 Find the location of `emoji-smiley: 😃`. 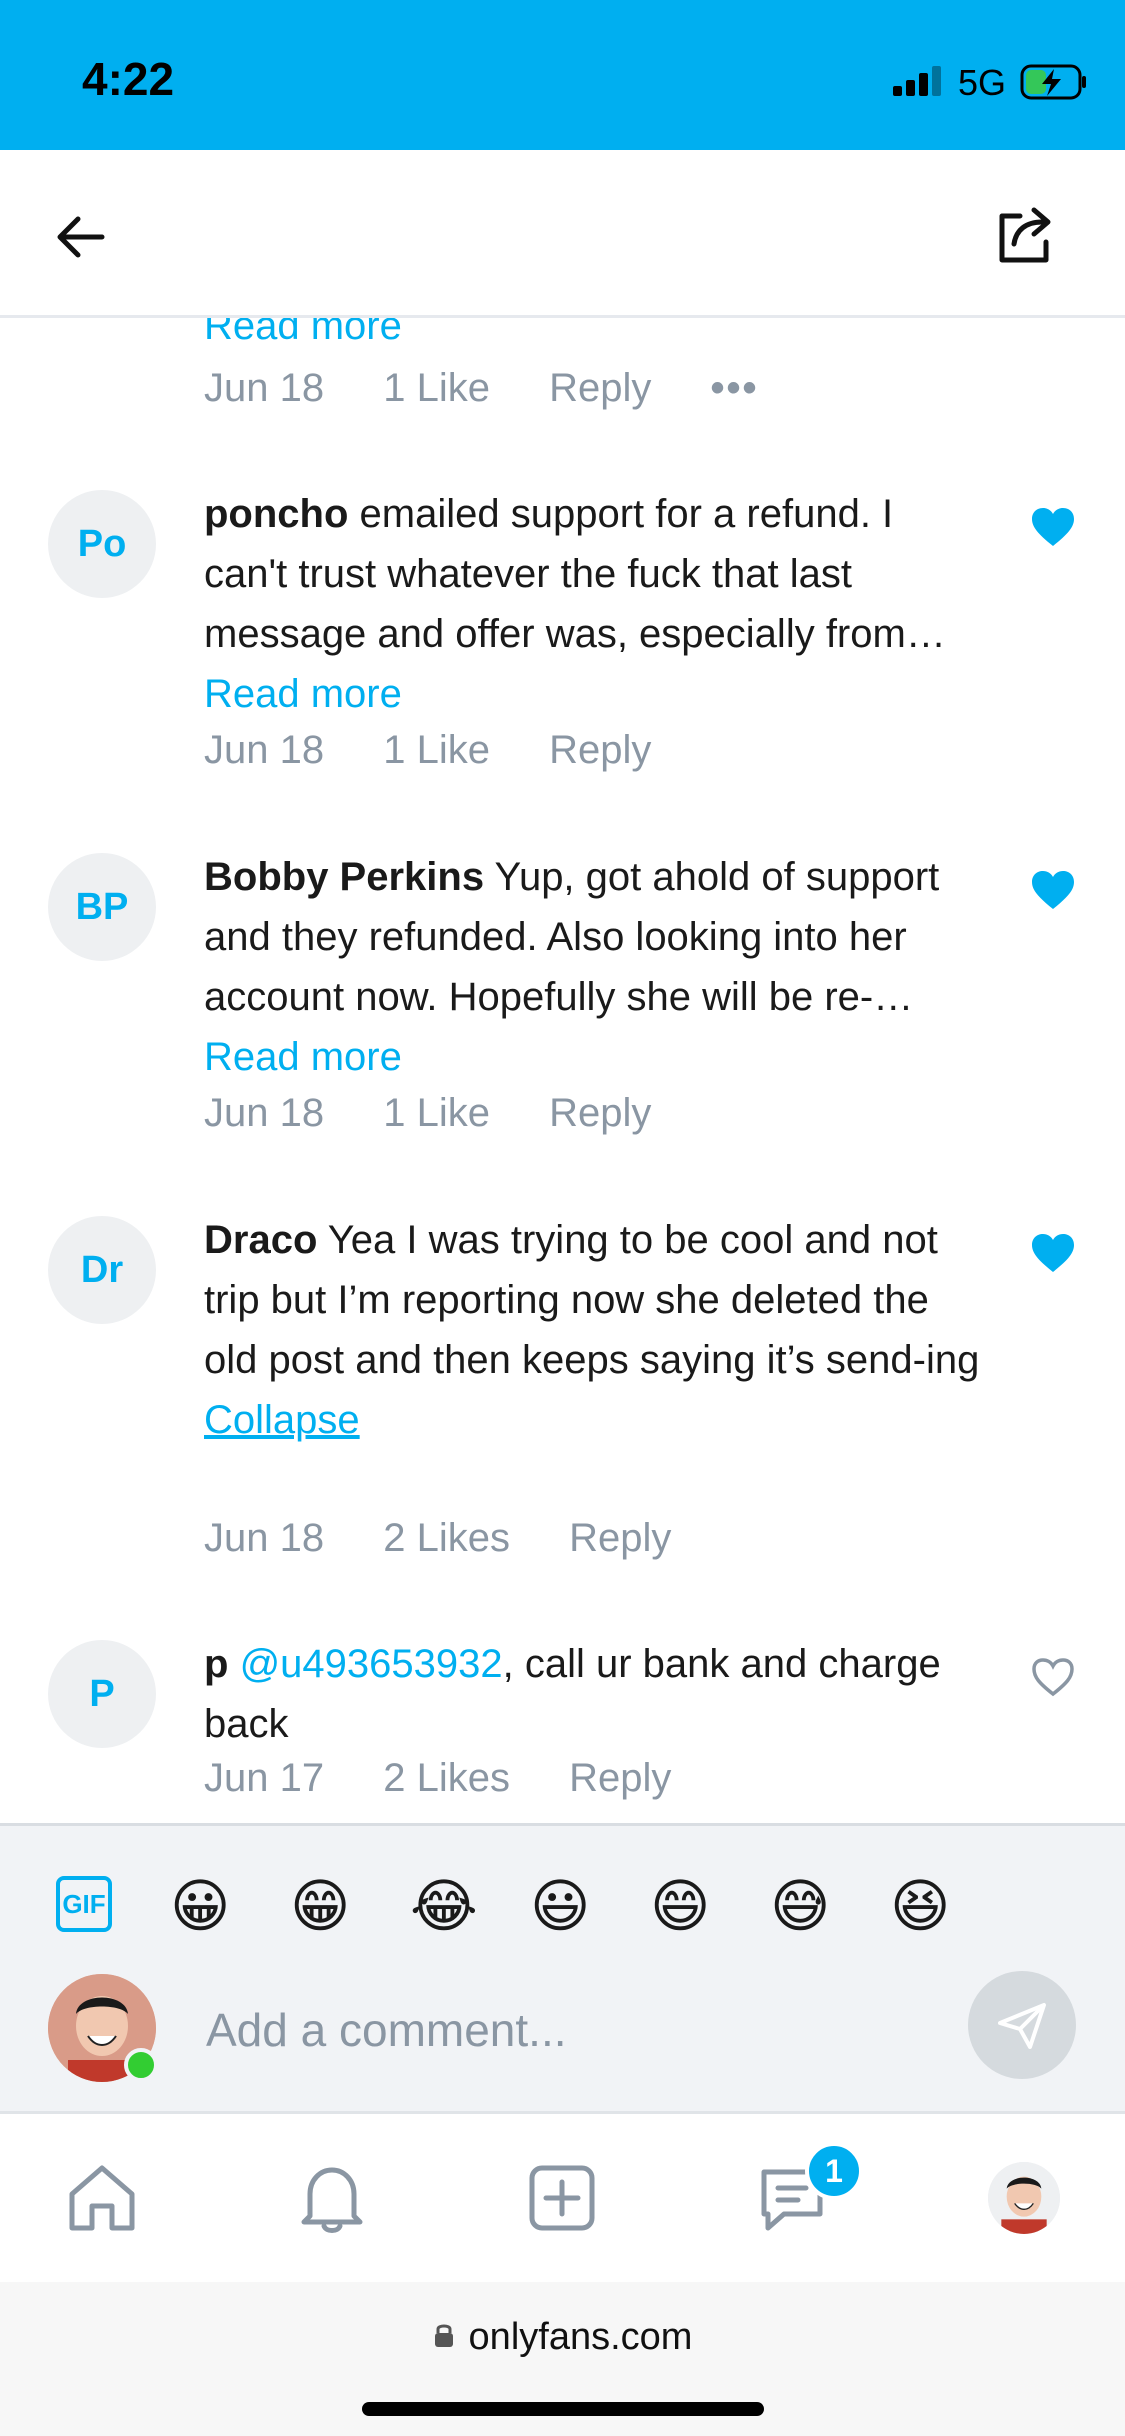

emoji-smiley: 😃 is located at coordinates (560, 1906).